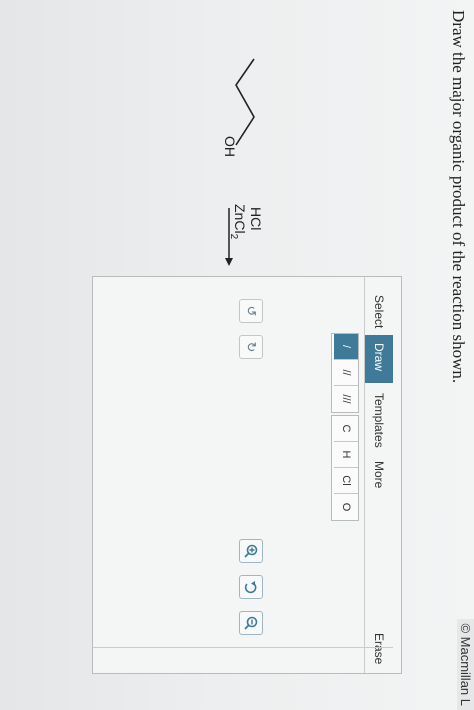 Image resolution: width=474 pixels, height=710 pixels. Describe the element at coordinates (346, 481) in the screenshot. I see `chlorine-atom-tool: Cl` at that location.